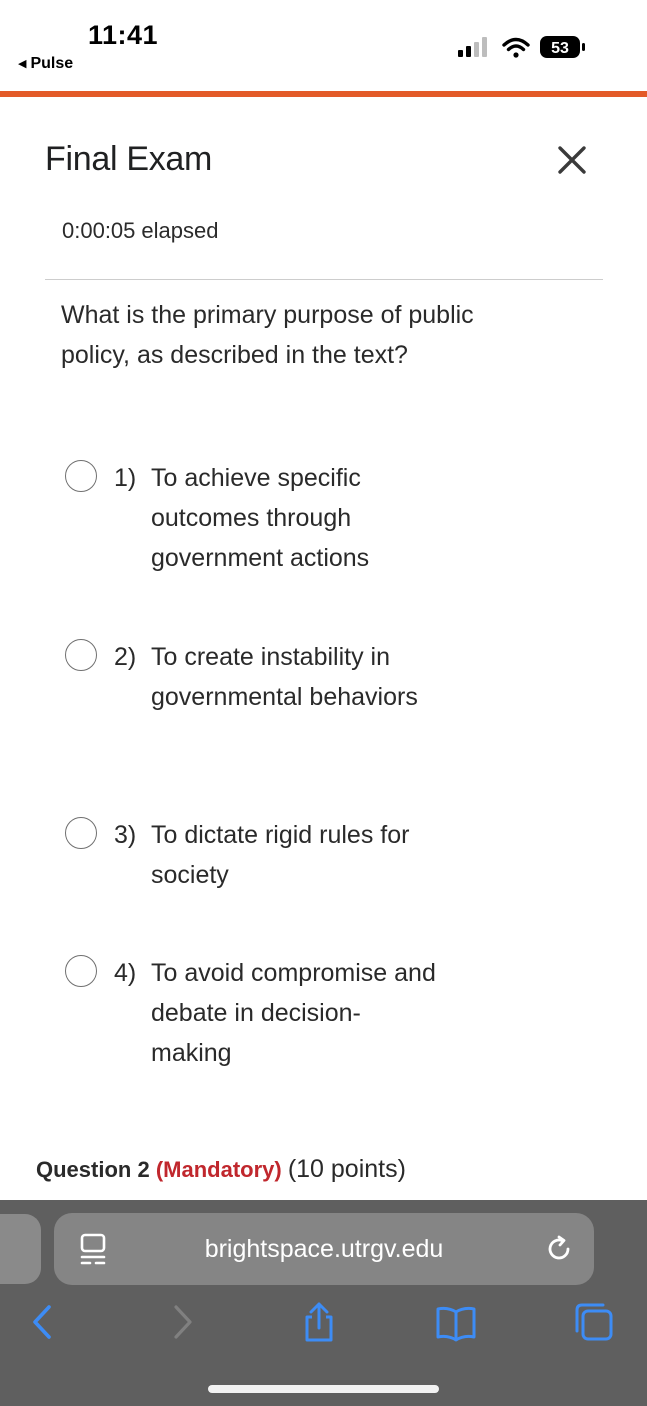 The width and height of the screenshot is (647, 1406). Describe the element at coordinates (125, 835) in the screenshot. I see `option-number: 3)` at that location.